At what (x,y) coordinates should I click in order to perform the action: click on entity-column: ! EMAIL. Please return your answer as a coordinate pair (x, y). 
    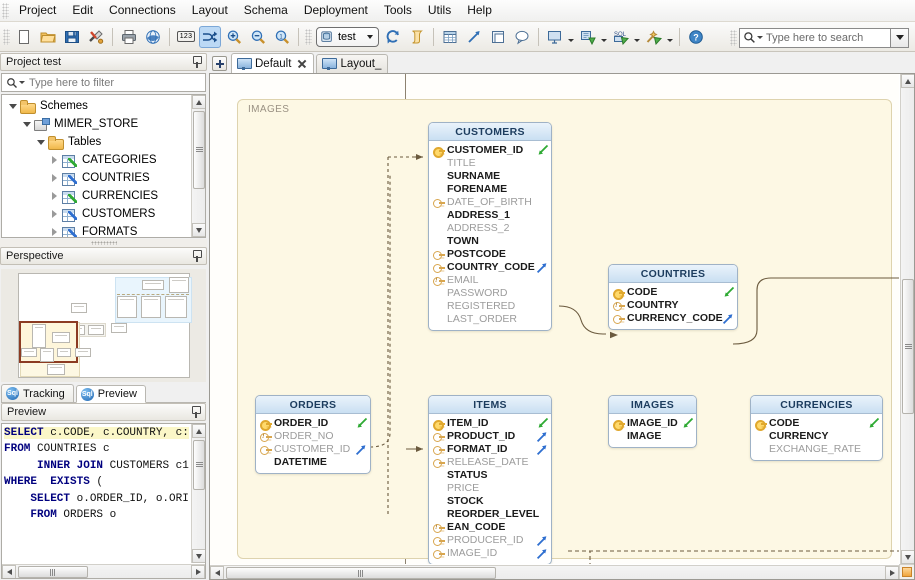
    Looking at the image, I should click on (489, 280).